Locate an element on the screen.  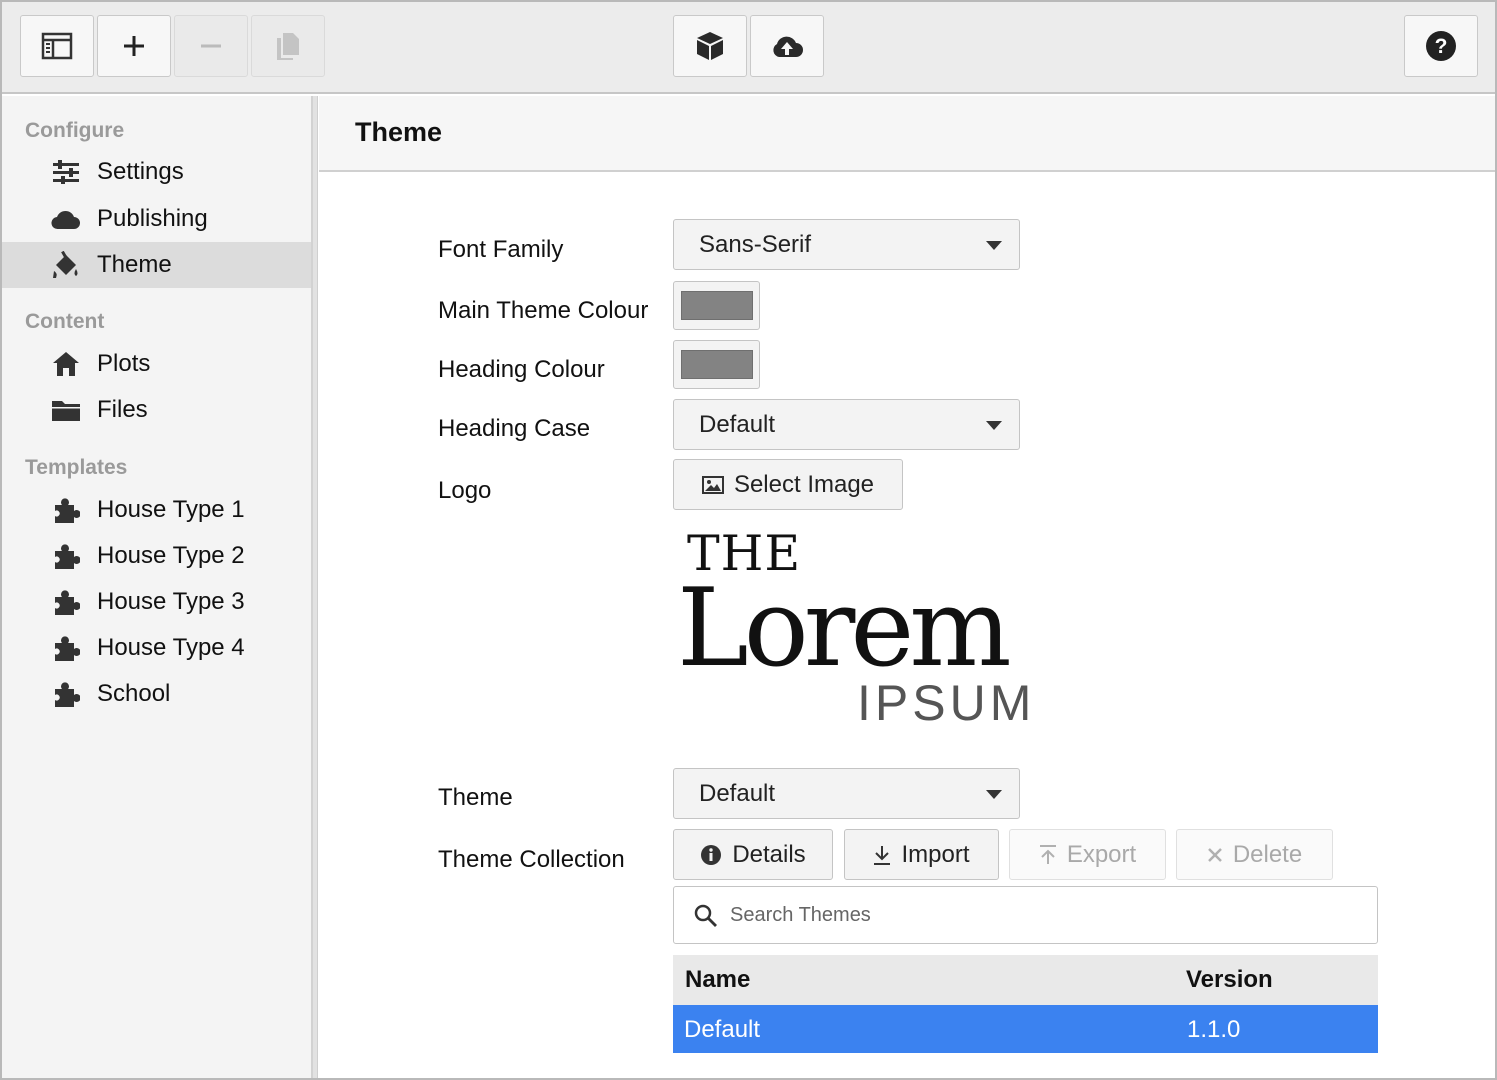
column-header-name: Name is located at coordinates (717, 980).